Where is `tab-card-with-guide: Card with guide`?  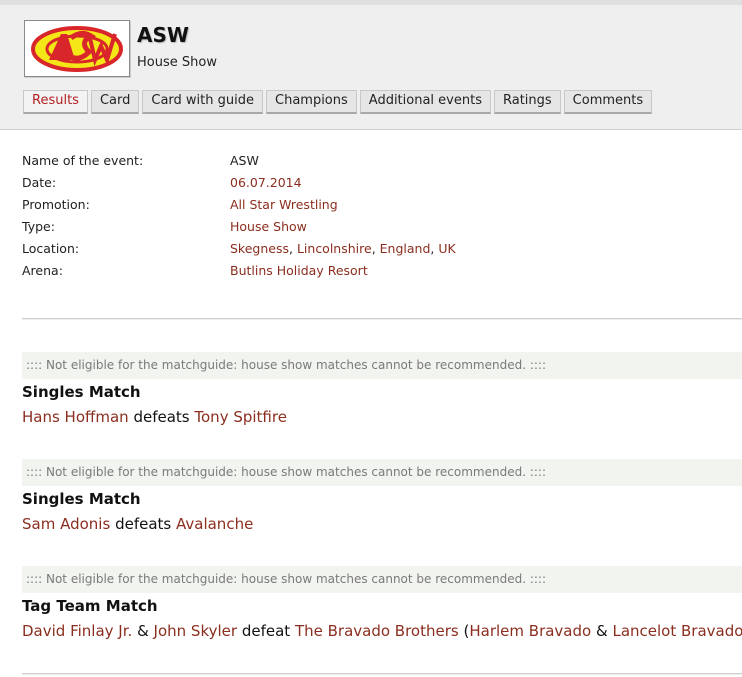 tab-card-with-guide: Card with guide is located at coordinates (202, 102).